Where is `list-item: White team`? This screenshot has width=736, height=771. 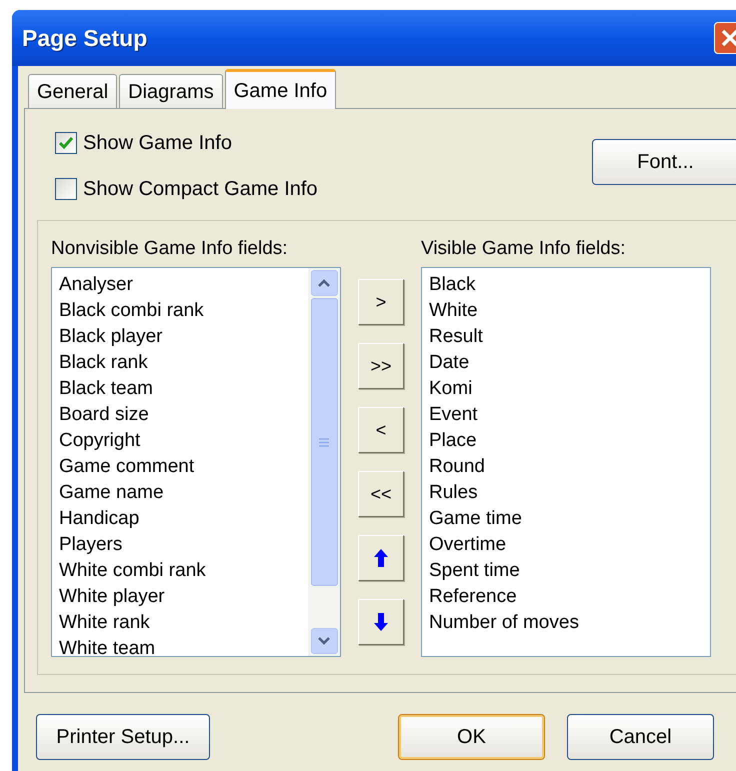
list-item: White team is located at coordinates (183, 646).